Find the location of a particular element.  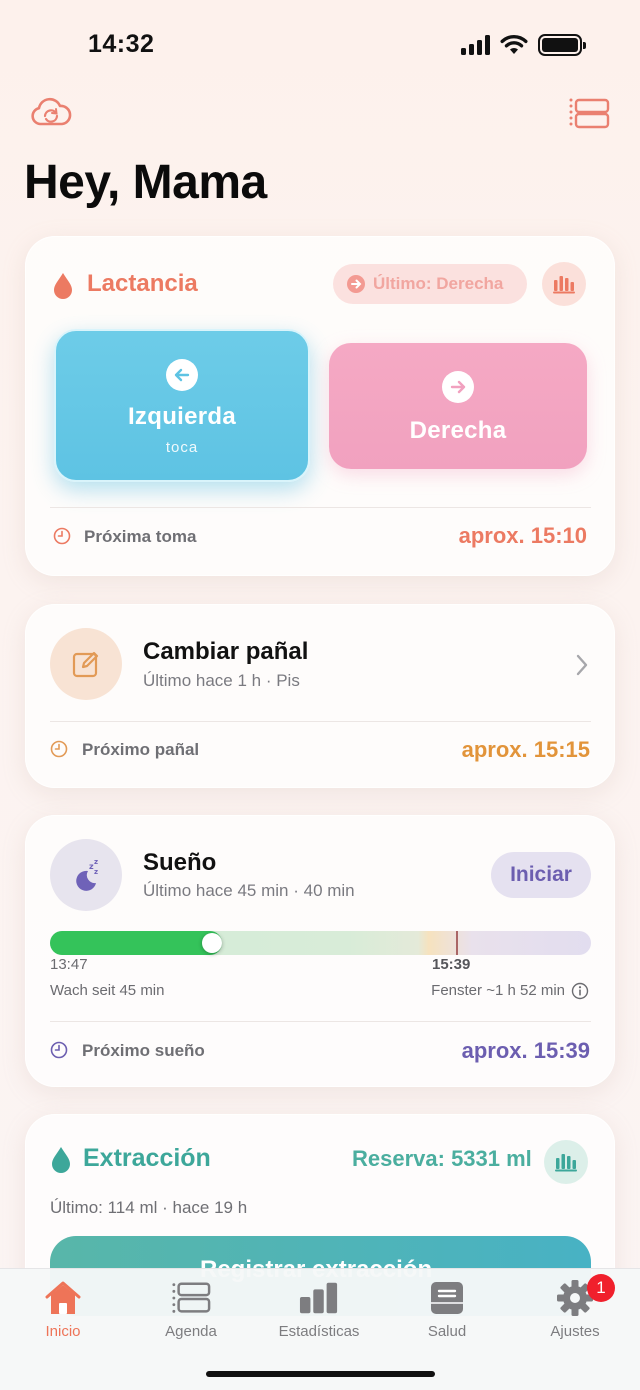

sleep-icon-circle: z z z is located at coordinates (86, 875).